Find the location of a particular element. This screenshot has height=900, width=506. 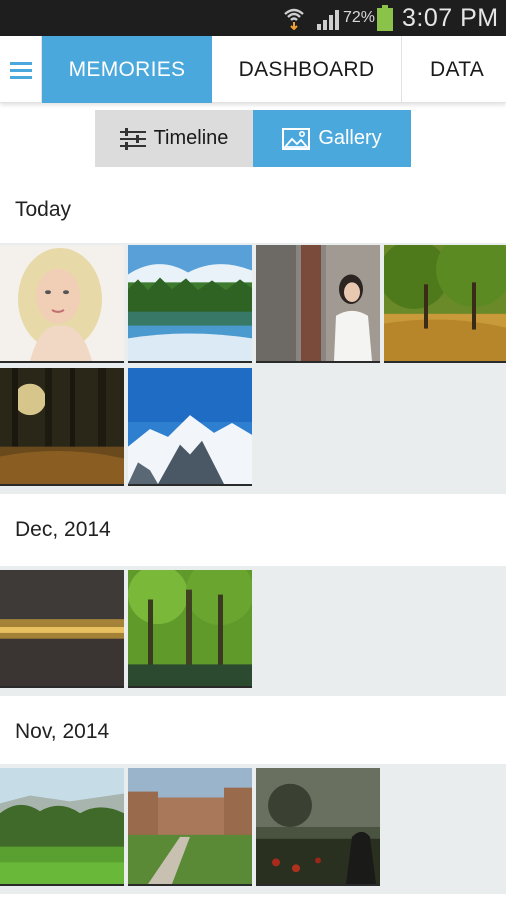

section-label-nov-2014: Nov, 2014 is located at coordinates (62, 731).